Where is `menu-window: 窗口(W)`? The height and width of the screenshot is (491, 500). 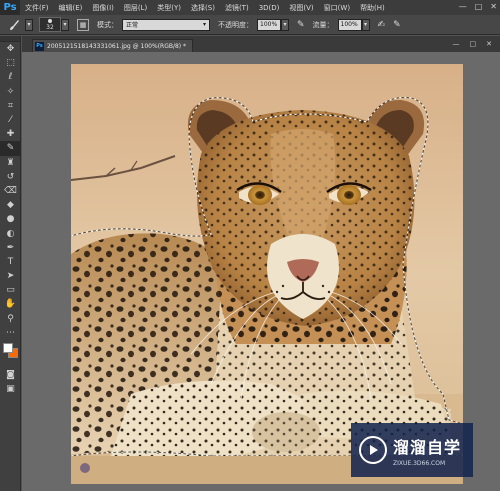 menu-window: 窗口(W) is located at coordinates (337, 8).